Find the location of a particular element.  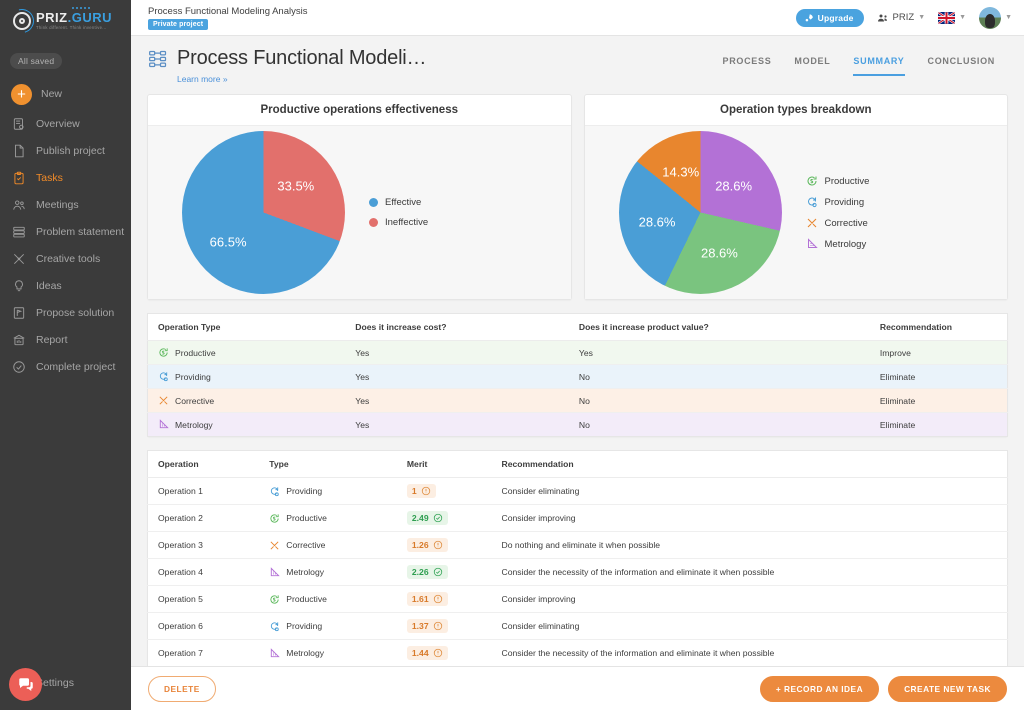

record-idea-button: + RECORD AN IDEA is located at coordinates (819, 688).